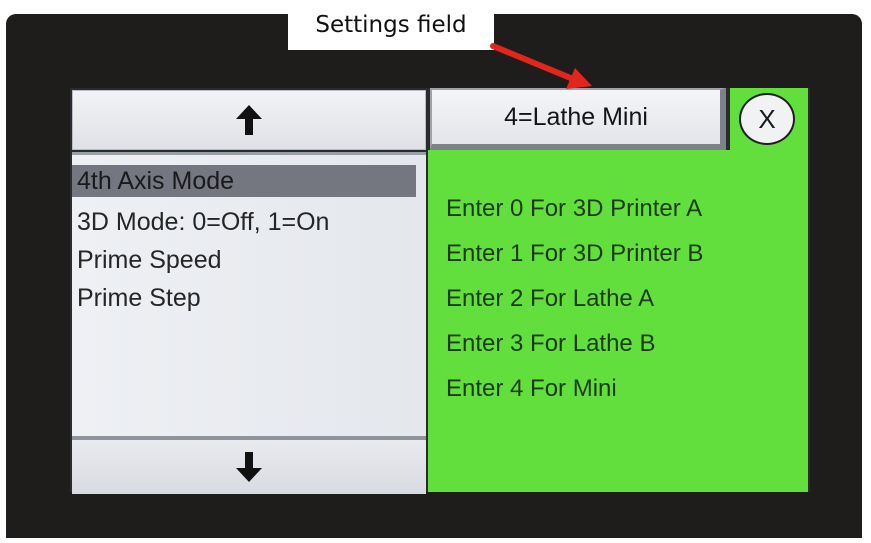  I want to click on settings-value-field: 4=Lathe Mini, so click(578, 119).